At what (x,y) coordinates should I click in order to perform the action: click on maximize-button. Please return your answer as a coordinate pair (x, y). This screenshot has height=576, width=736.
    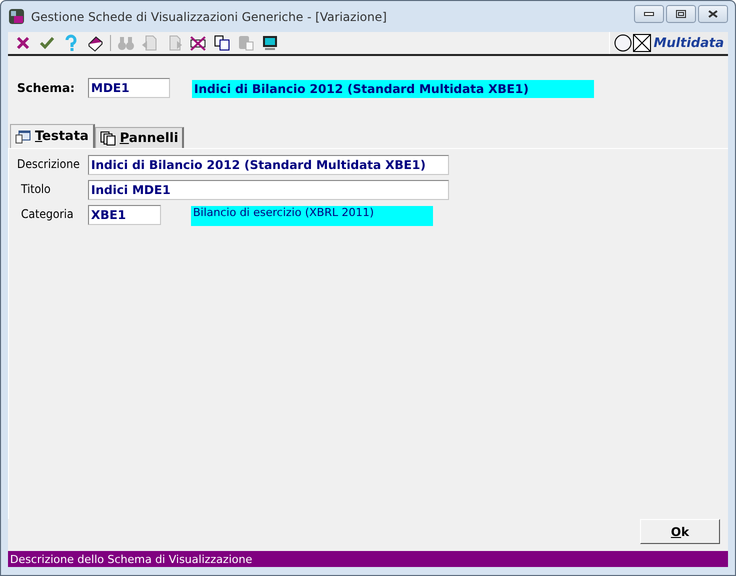
    Looking at the image, I should click on (681, 13).